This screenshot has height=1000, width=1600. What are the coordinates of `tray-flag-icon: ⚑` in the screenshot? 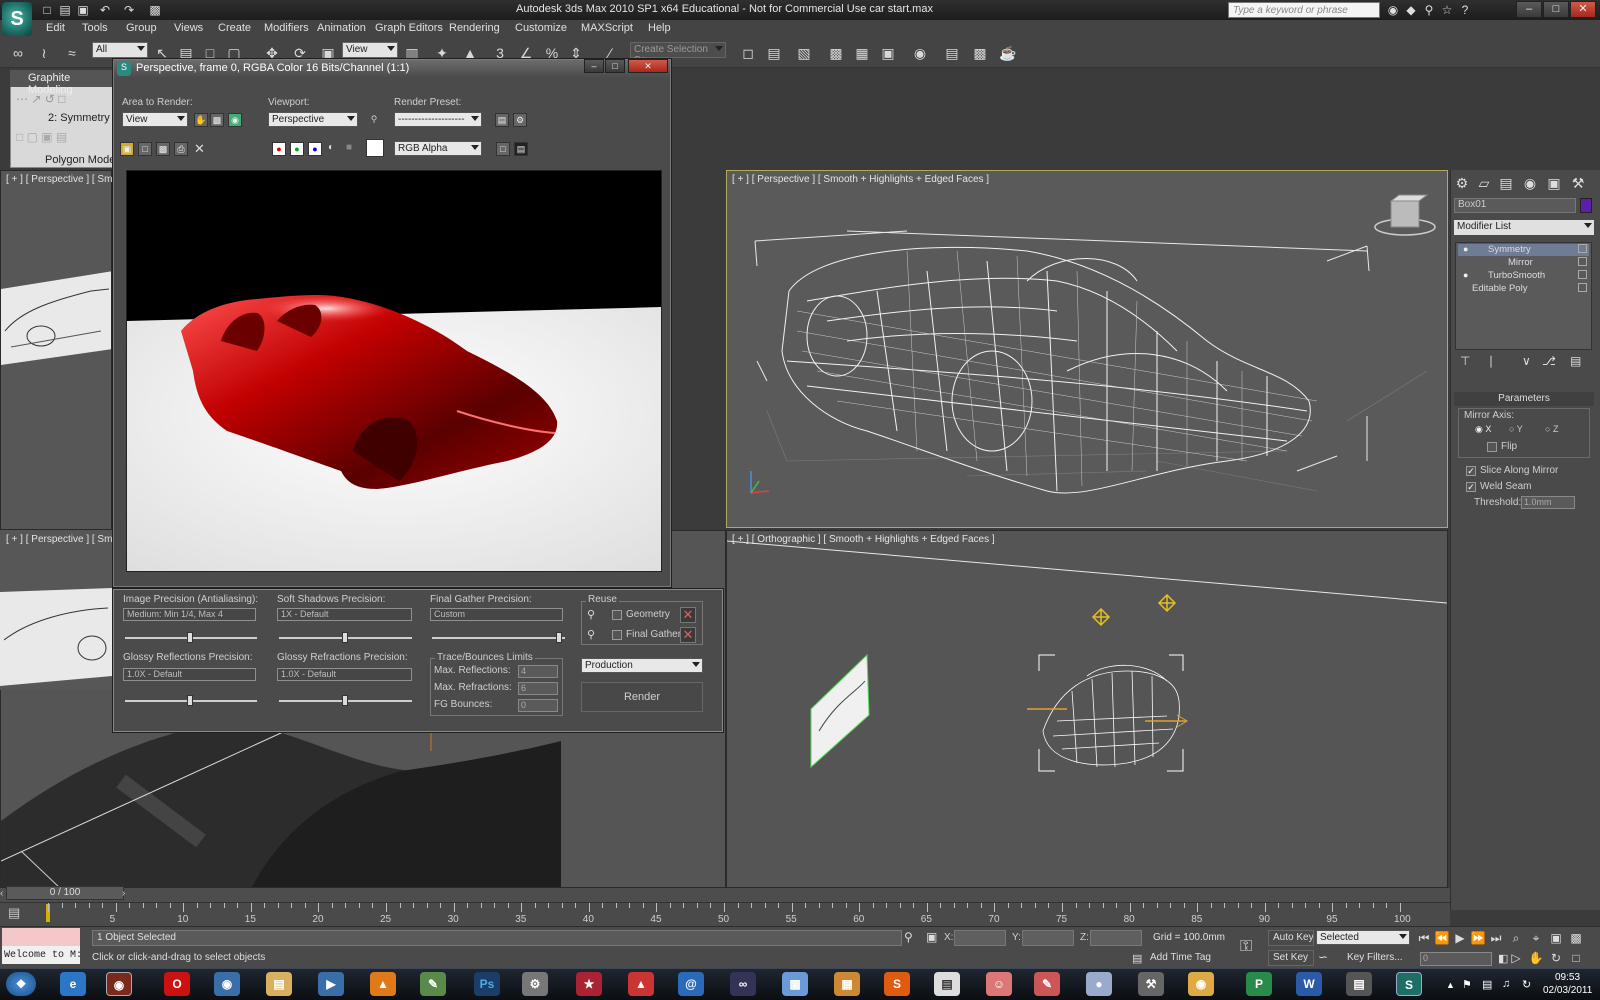 It's located at (1467, 984).